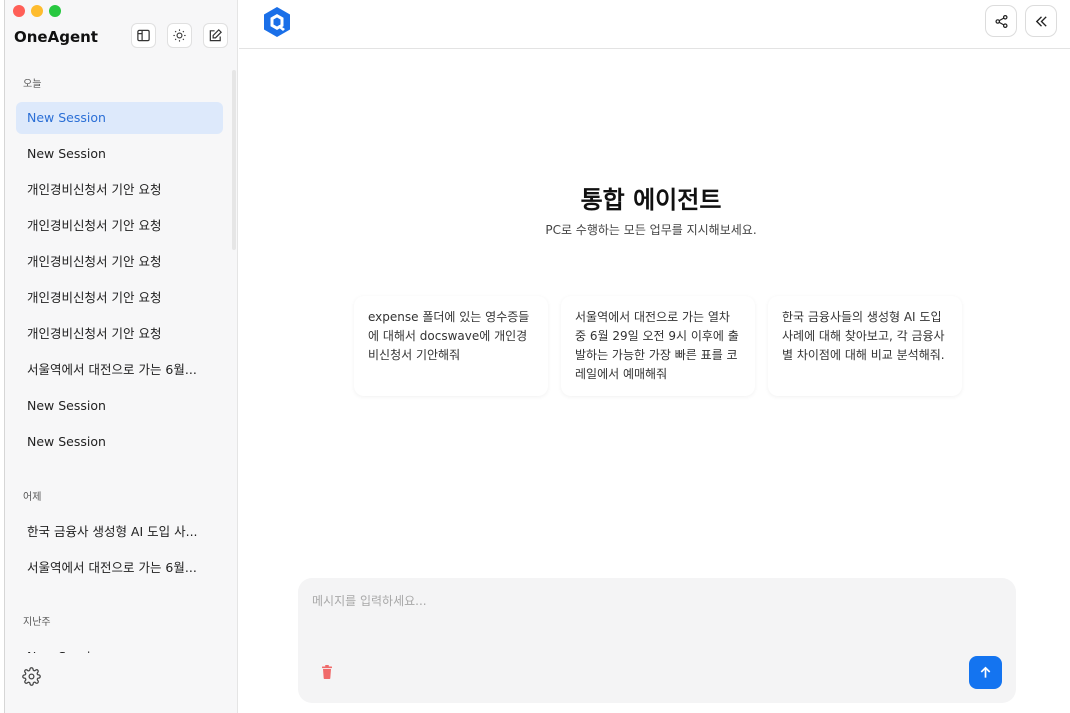 This screenshot has width=1070, height=713. I want to click on send-button, so click(985, 672).